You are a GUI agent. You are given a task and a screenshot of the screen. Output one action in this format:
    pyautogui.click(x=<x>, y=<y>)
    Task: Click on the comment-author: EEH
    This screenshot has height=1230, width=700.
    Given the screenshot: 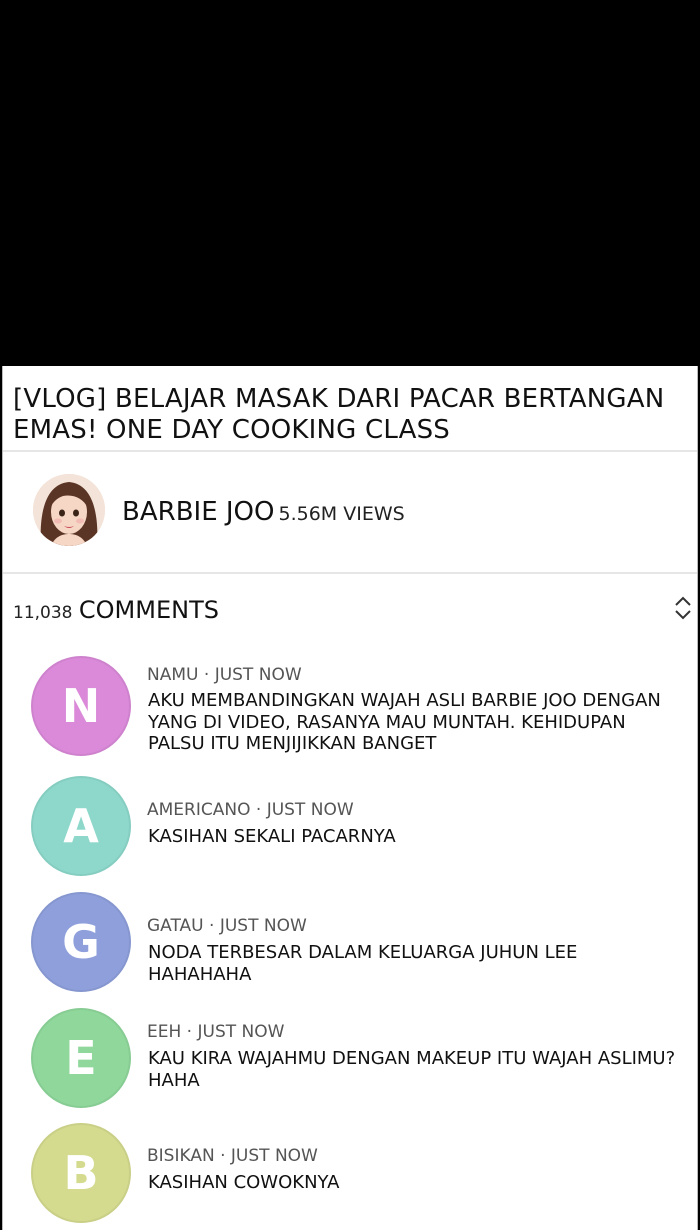 What is the action you would take?
    pyautogui.click(x=164, y=1032)
    